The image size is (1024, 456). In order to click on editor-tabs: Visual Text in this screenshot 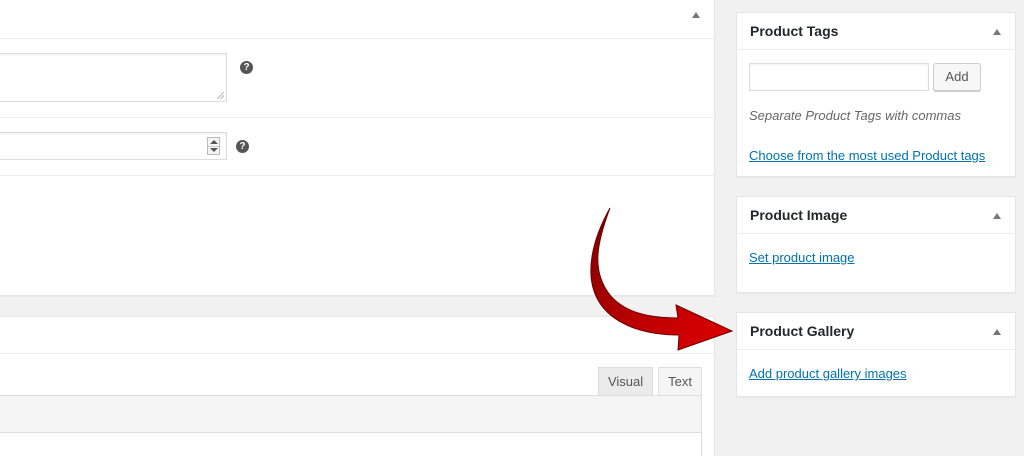, I will do `click(649, 381)`.